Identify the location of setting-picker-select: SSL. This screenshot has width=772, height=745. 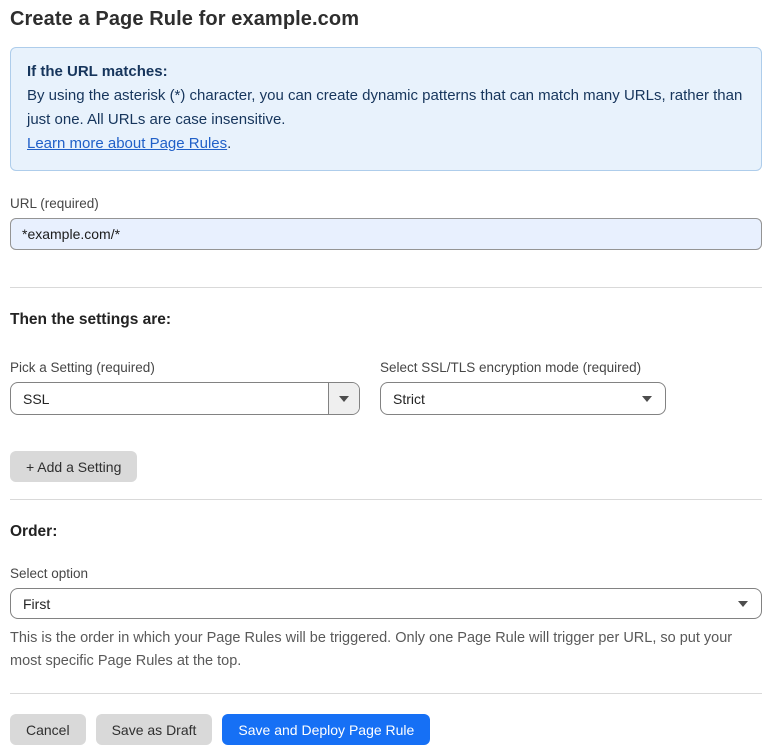
(185, 398).